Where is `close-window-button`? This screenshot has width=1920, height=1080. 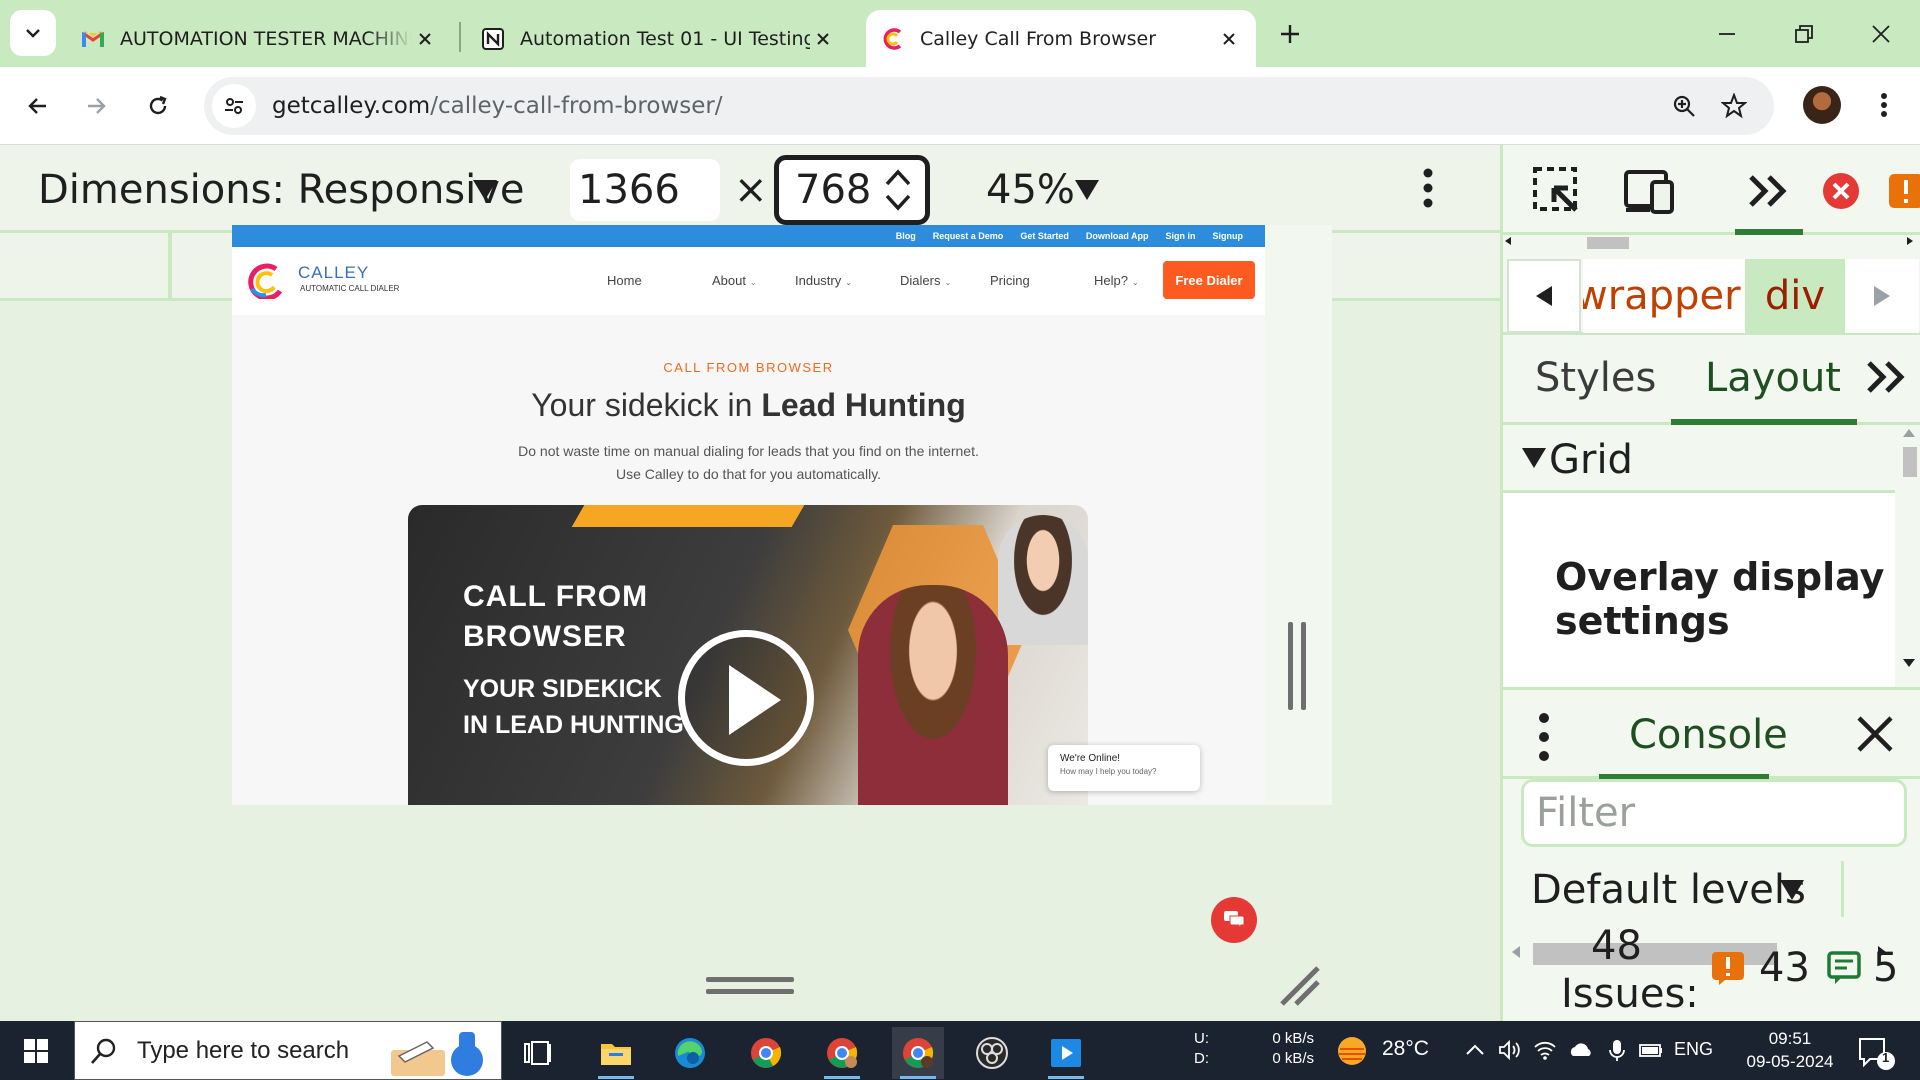 close-window-button is located at coordinates (1881, 34).